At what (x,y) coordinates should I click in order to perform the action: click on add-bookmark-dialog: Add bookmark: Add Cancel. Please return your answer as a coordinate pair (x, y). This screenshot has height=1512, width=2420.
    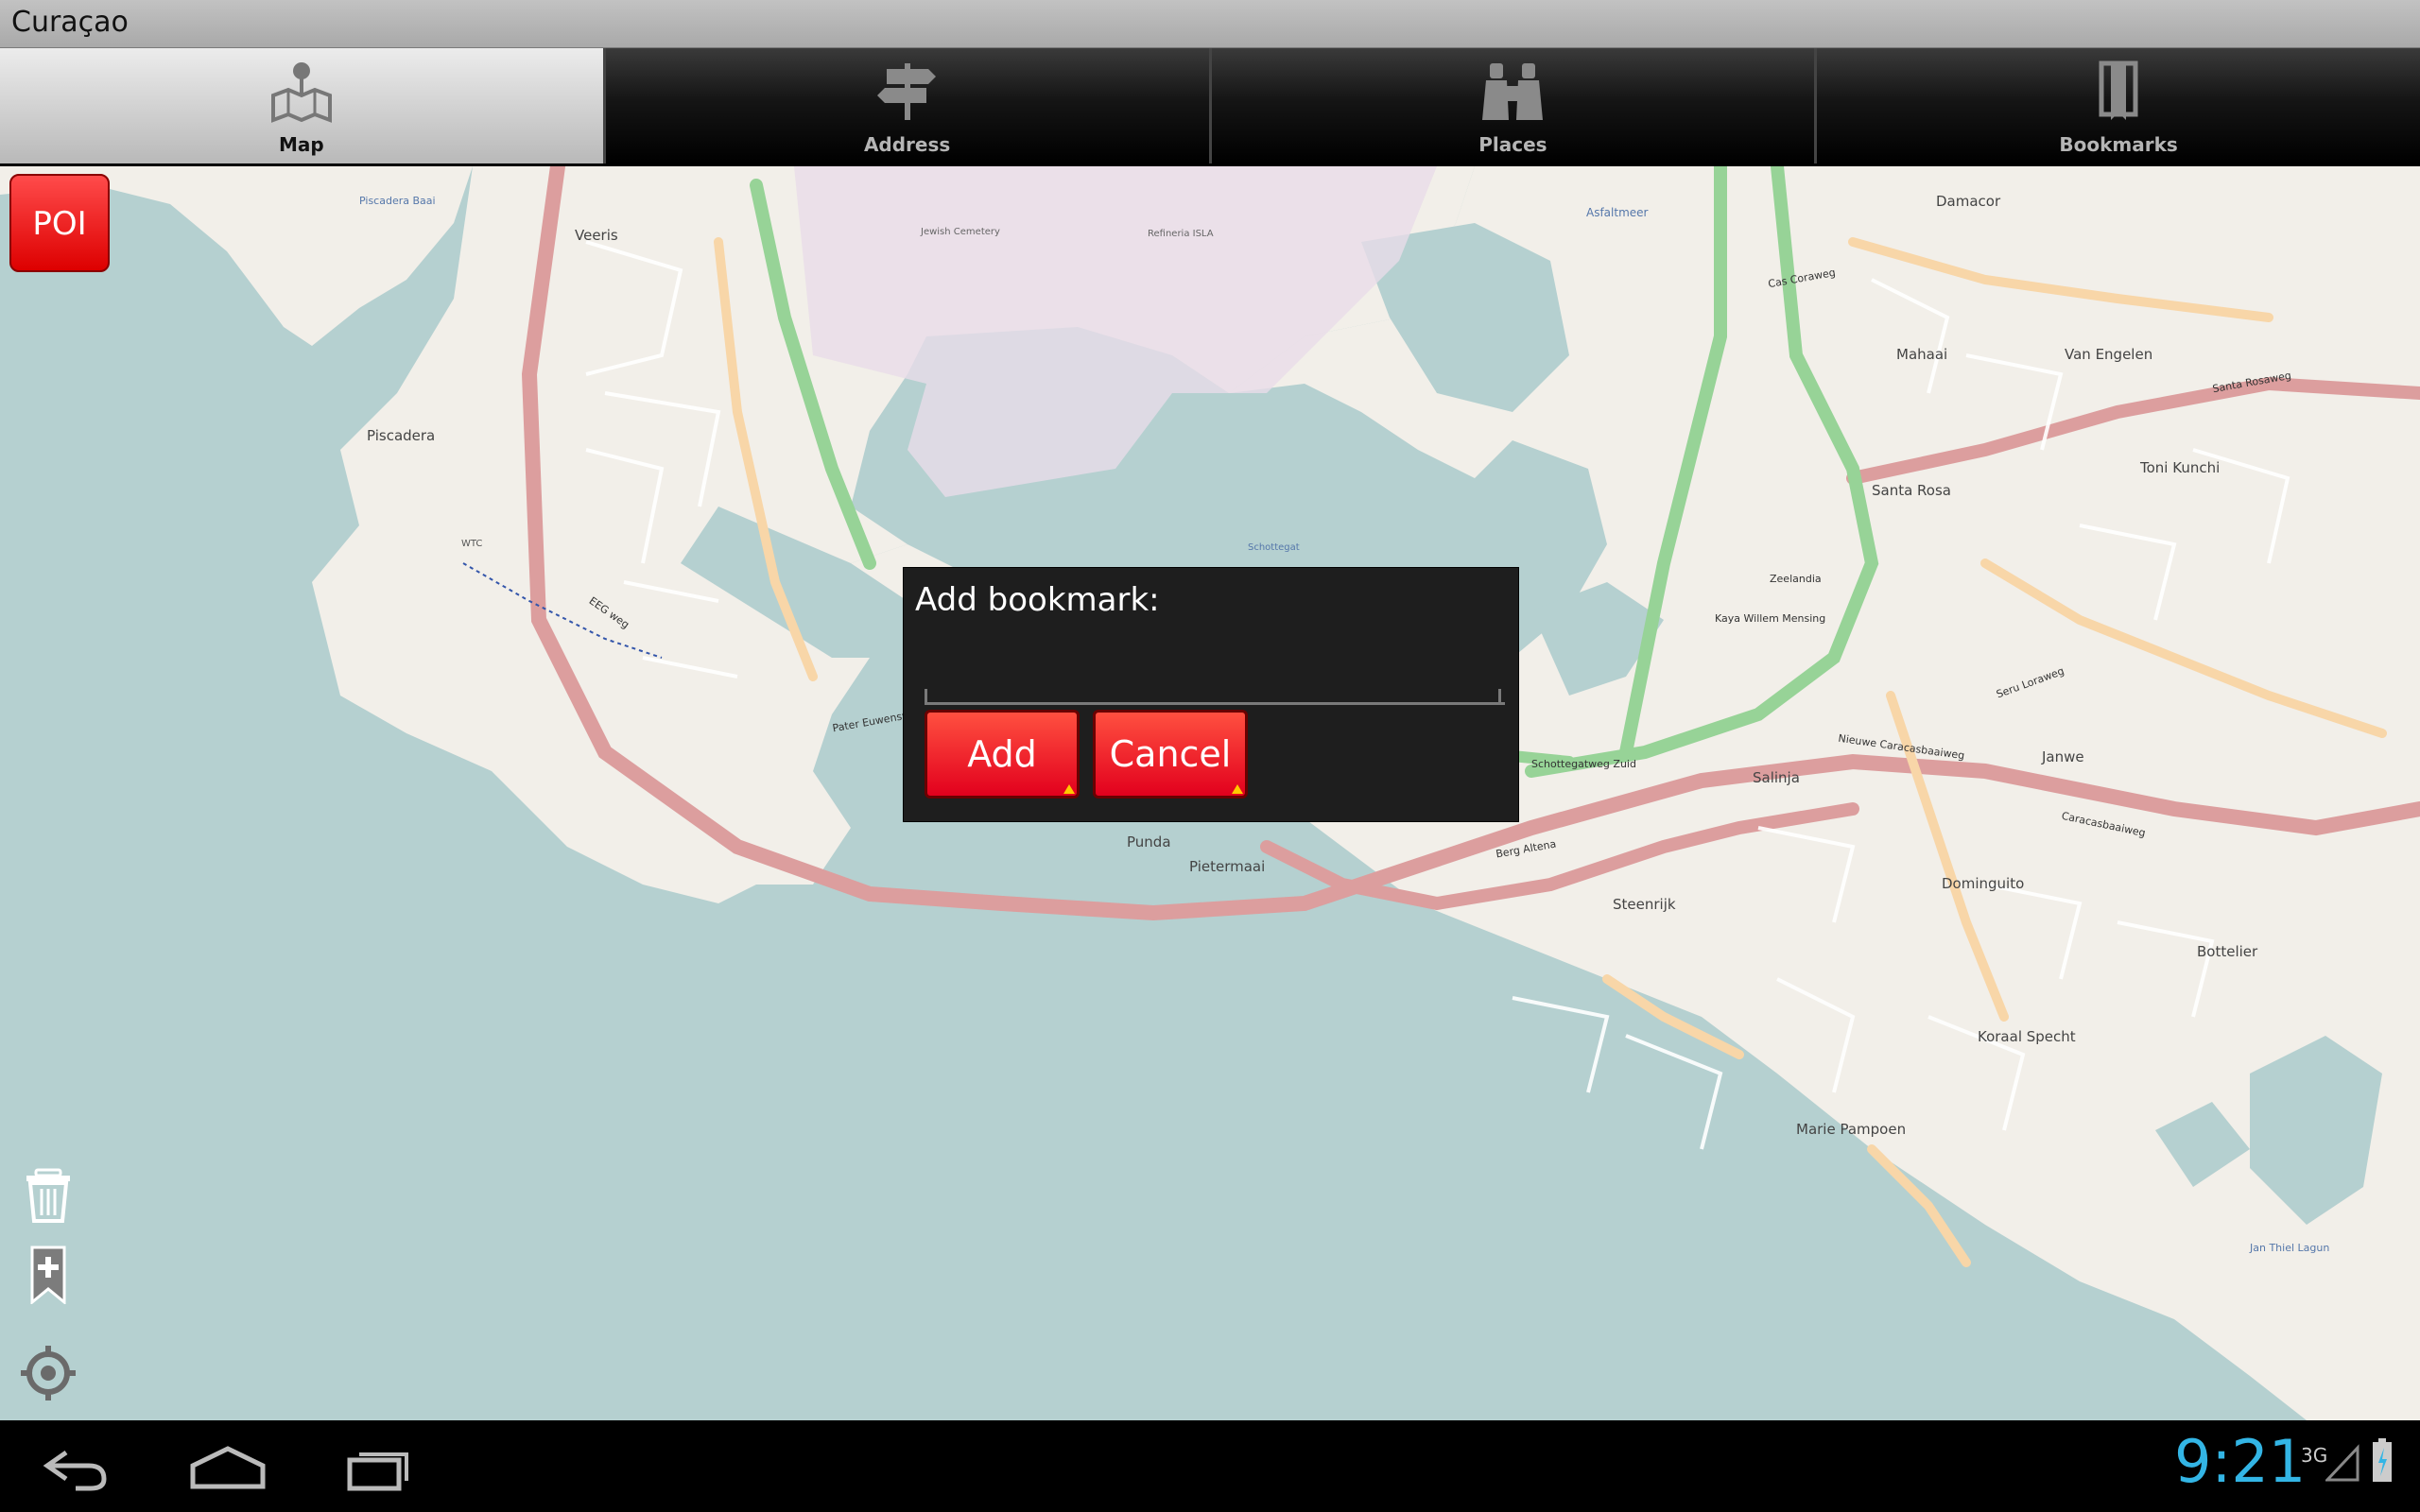
    Looking at the image, I should click on (1211, 694).